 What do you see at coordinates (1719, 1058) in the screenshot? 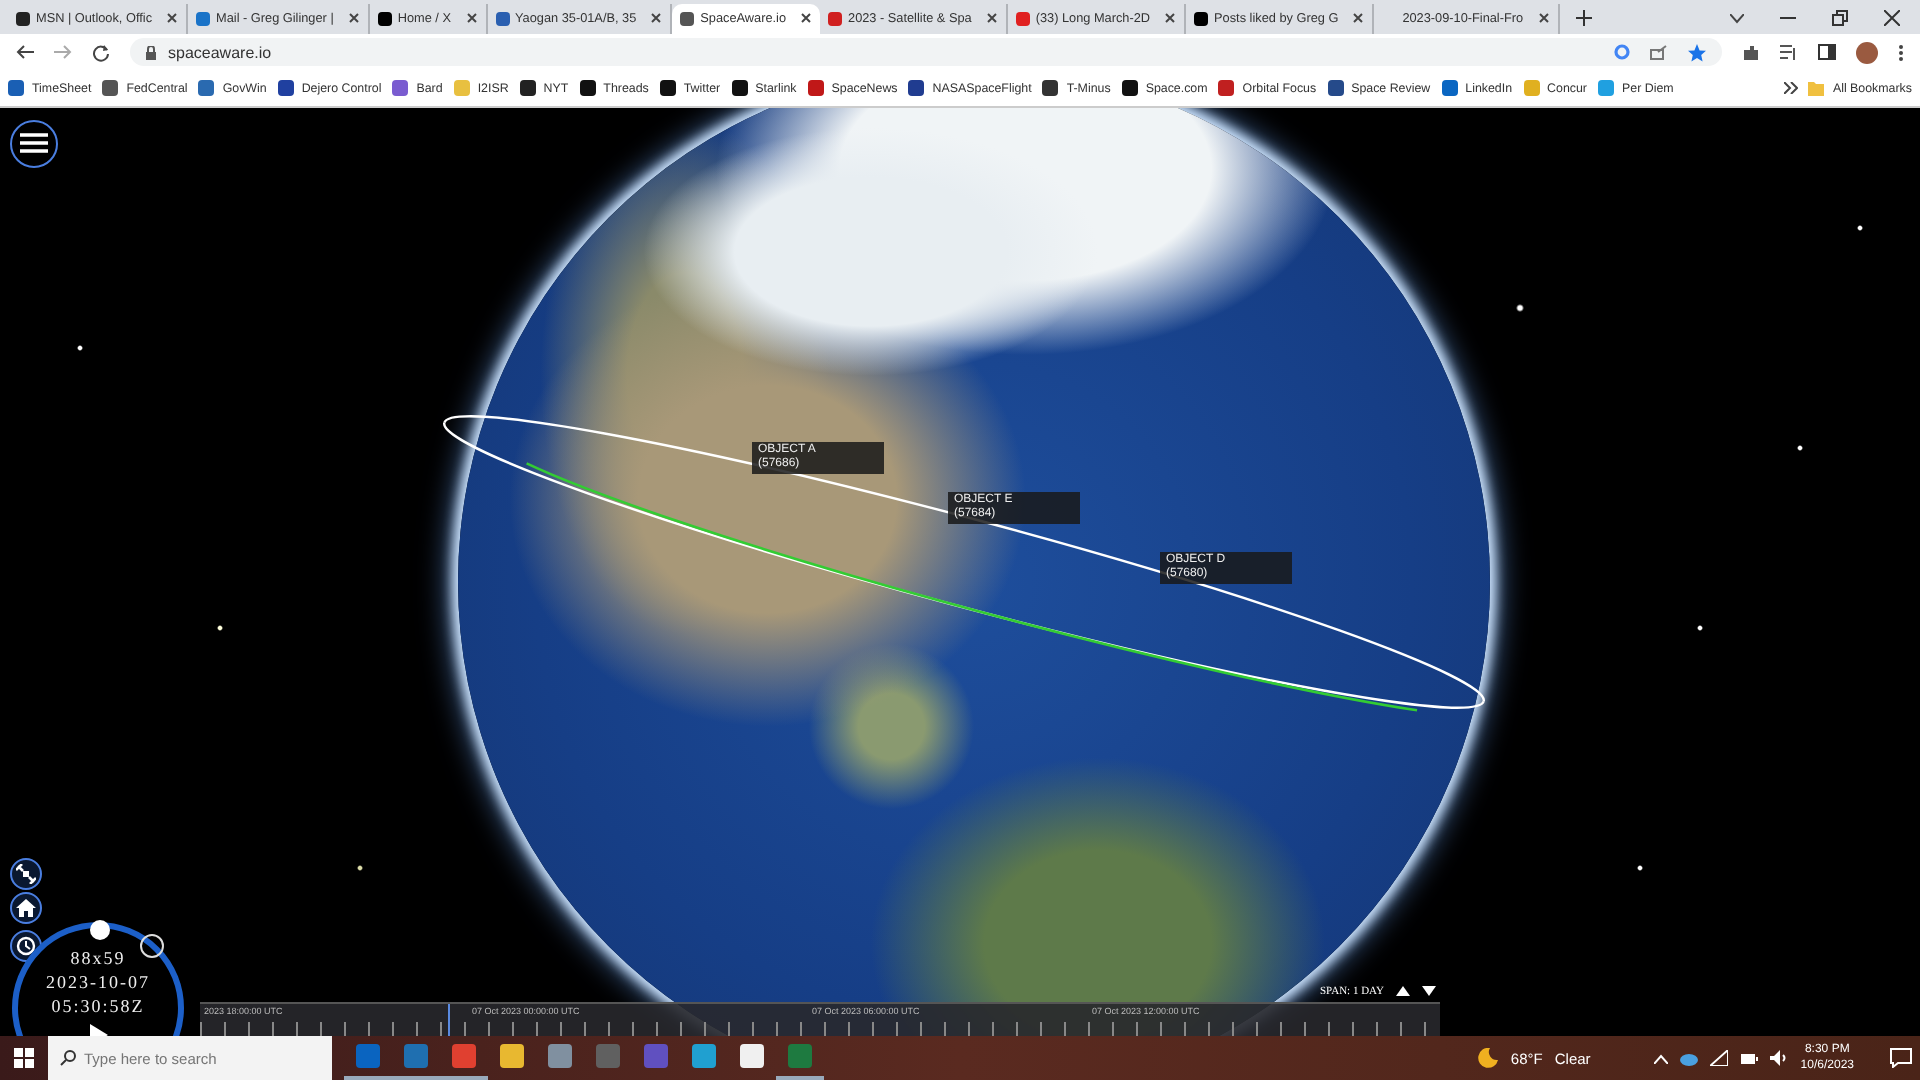
I see `network-icon` at bounding box center [1719, 1058].